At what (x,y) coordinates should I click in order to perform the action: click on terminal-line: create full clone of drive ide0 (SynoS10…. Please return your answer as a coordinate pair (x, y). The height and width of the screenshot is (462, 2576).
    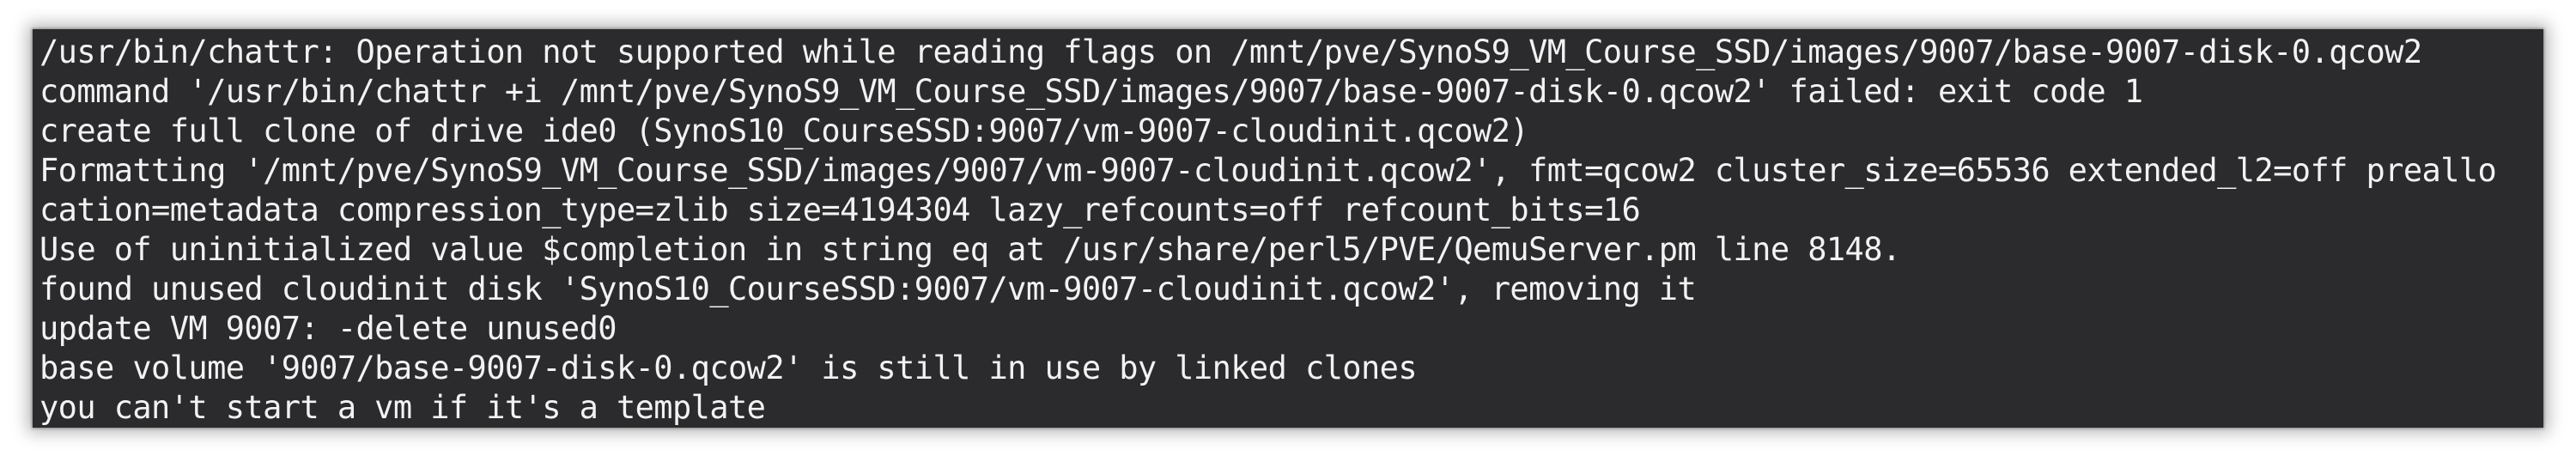
    Looking at the image, I should click on (784, 130).